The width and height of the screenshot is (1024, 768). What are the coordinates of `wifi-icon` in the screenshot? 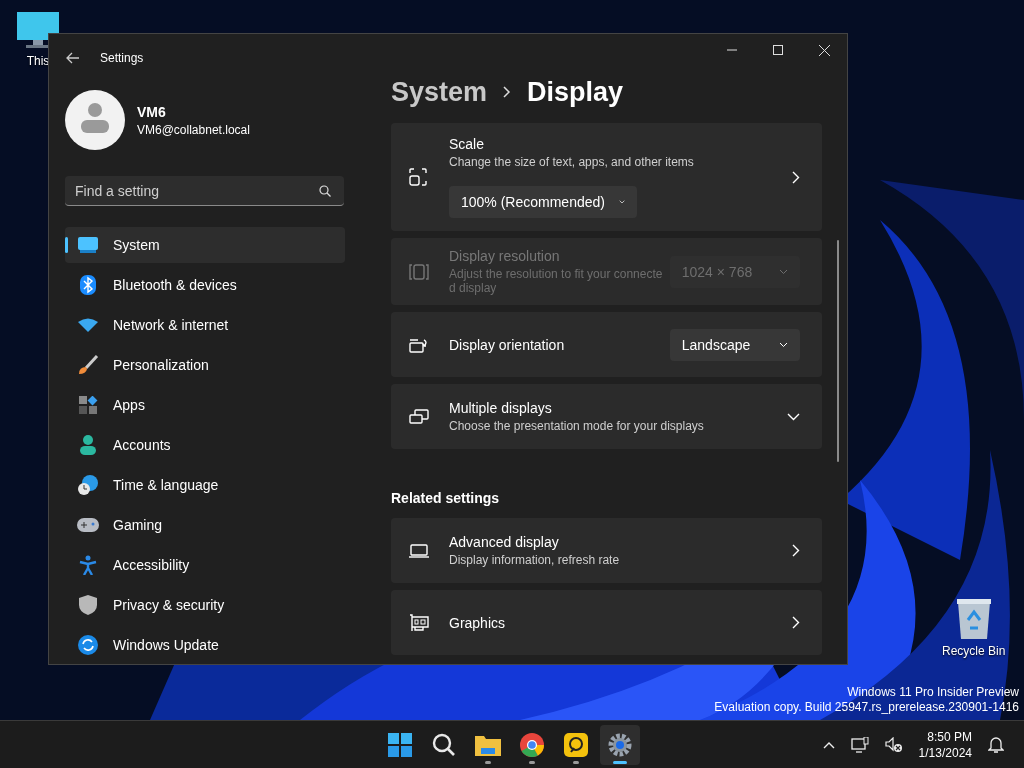 It's located at (88, 325).